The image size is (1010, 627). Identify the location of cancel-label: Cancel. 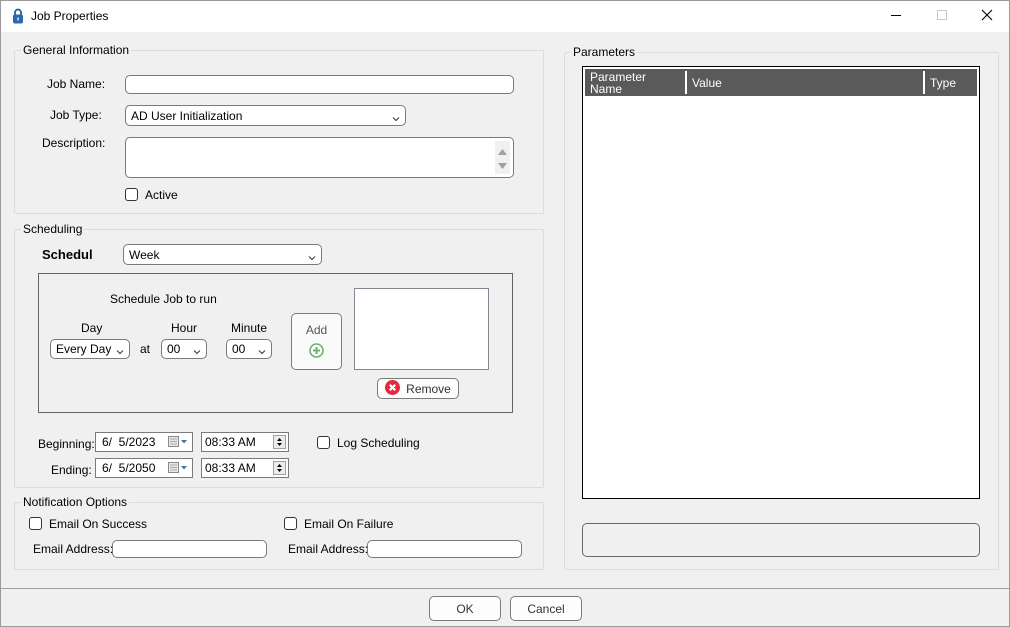
(546, 608).